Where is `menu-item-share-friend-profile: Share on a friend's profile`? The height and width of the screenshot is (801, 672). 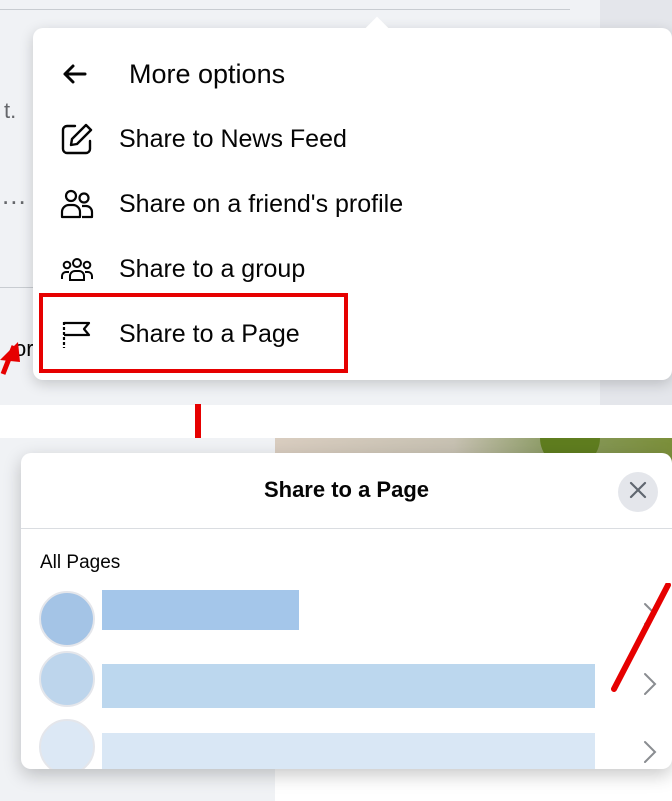 menu-item-share-friend-profile: Share on a friend's profile is located at coordinates (231, 204).